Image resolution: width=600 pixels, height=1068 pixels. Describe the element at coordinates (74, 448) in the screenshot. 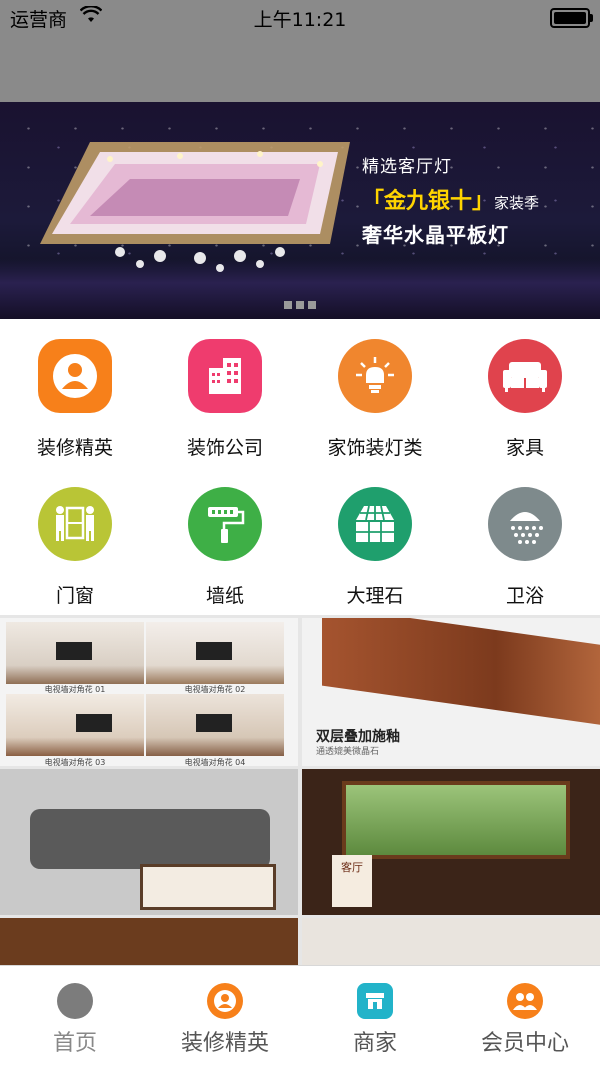

I see `category-label: 装修精英` at that location.